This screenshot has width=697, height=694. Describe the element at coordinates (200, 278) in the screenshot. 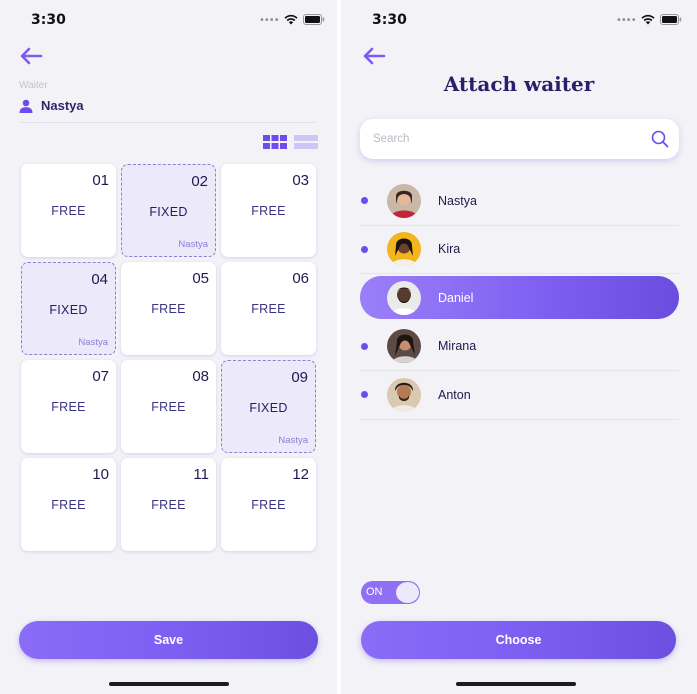

I see `table-number: 05` at that location.